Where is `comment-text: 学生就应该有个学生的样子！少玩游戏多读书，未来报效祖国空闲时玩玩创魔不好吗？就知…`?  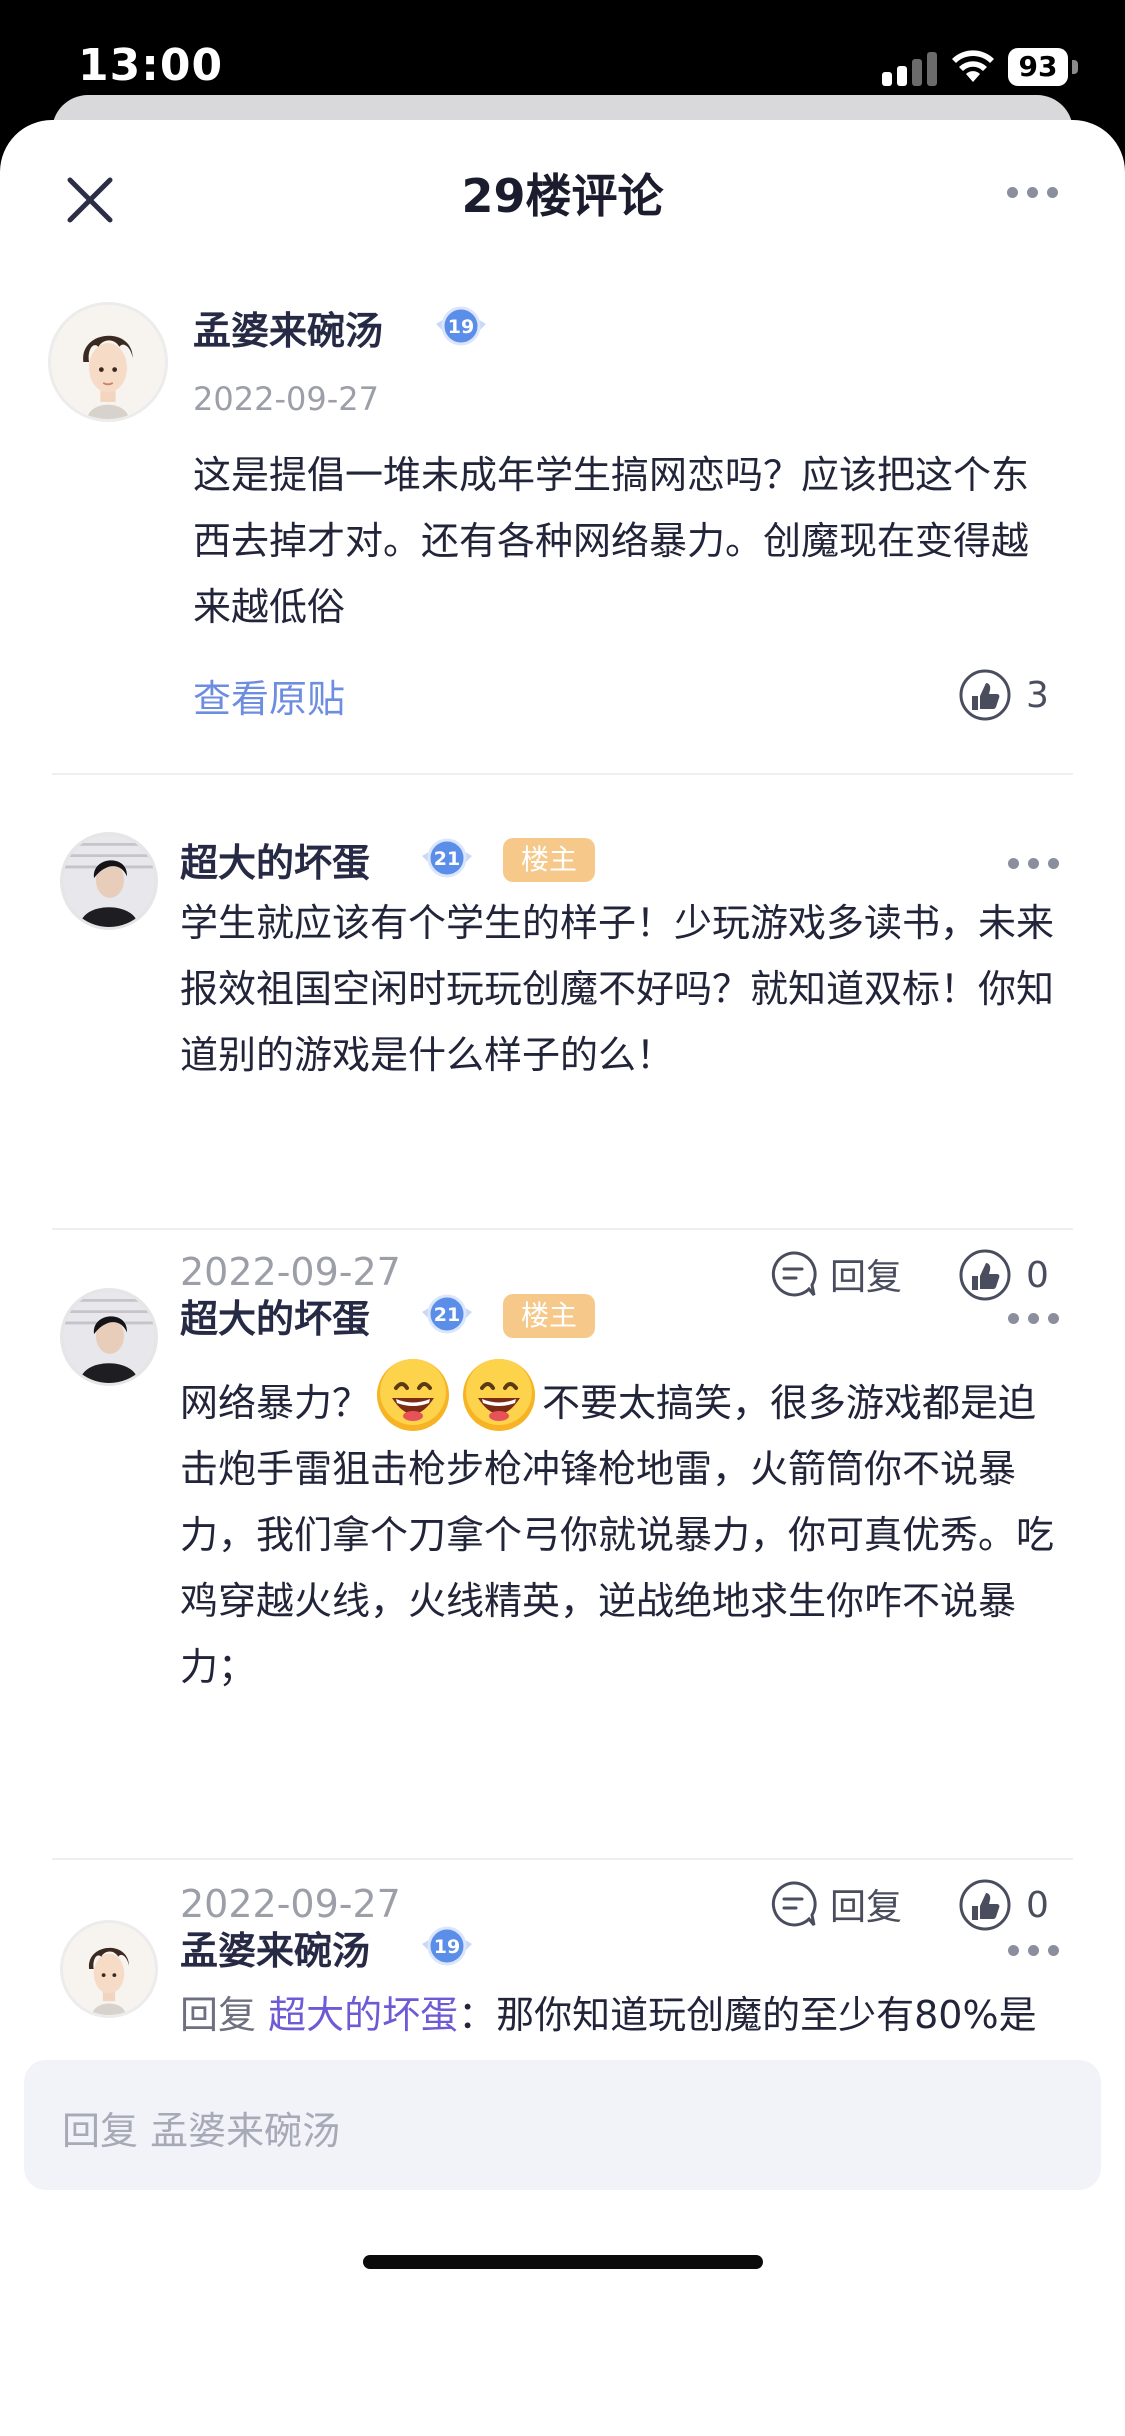 comment-text: 学生就应该有个学生的样子！少玩游戏多读书，未来报效祖国空闲时玩玩创魔不好吗？就知… is located at coordinates (617, 989).